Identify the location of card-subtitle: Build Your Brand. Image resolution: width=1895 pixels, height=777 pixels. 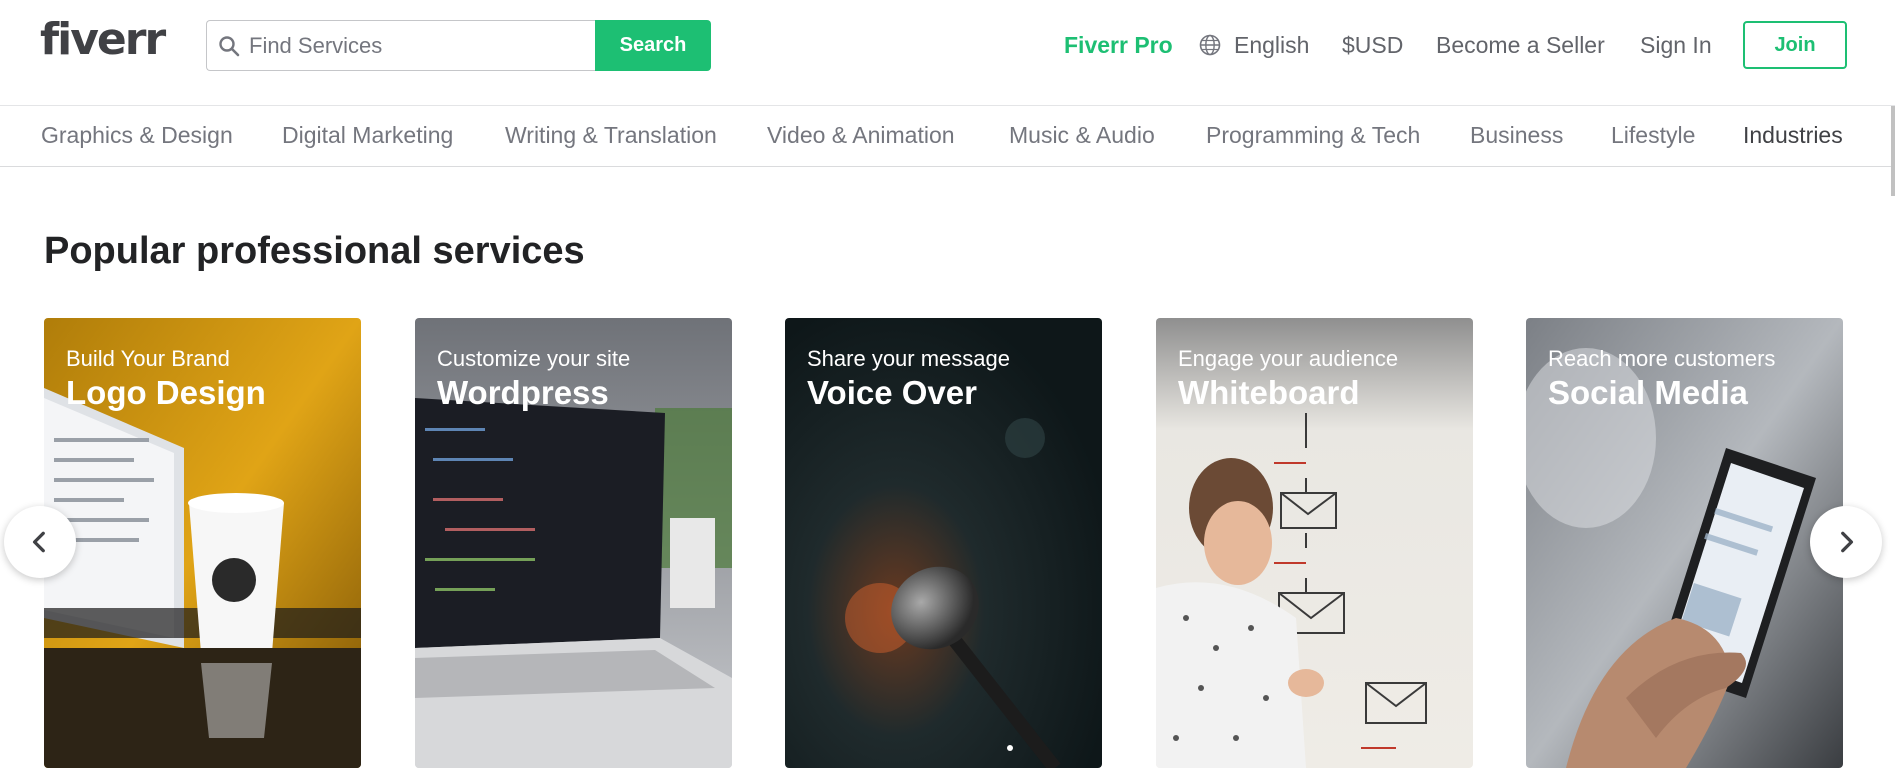
(148, 358).